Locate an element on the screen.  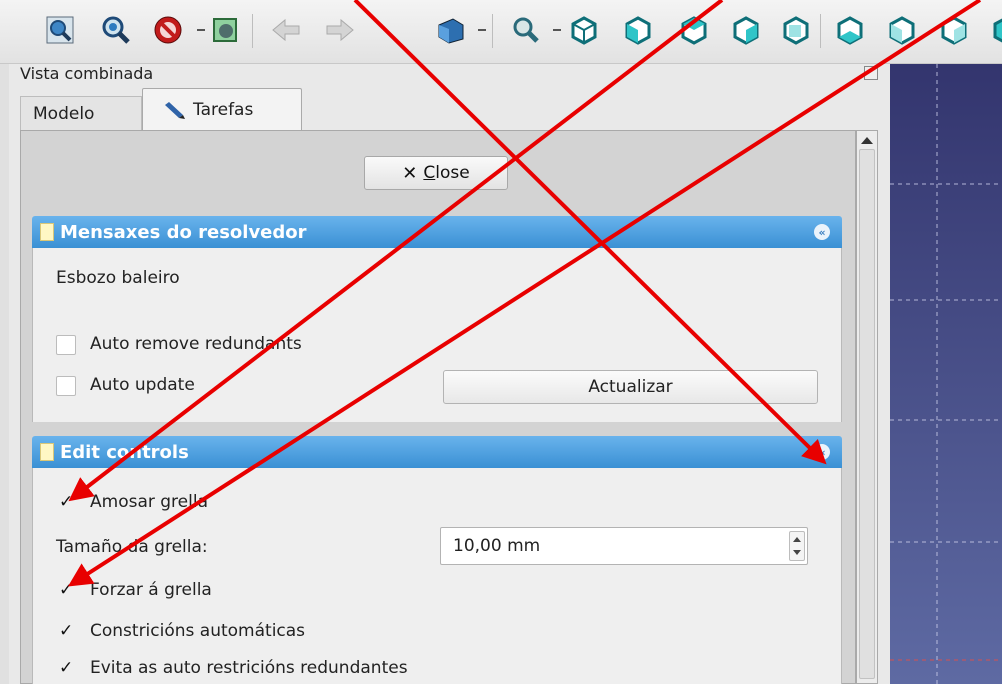
grid-size-spinbox: 10,00 mm is located at coordinates (624, 546).